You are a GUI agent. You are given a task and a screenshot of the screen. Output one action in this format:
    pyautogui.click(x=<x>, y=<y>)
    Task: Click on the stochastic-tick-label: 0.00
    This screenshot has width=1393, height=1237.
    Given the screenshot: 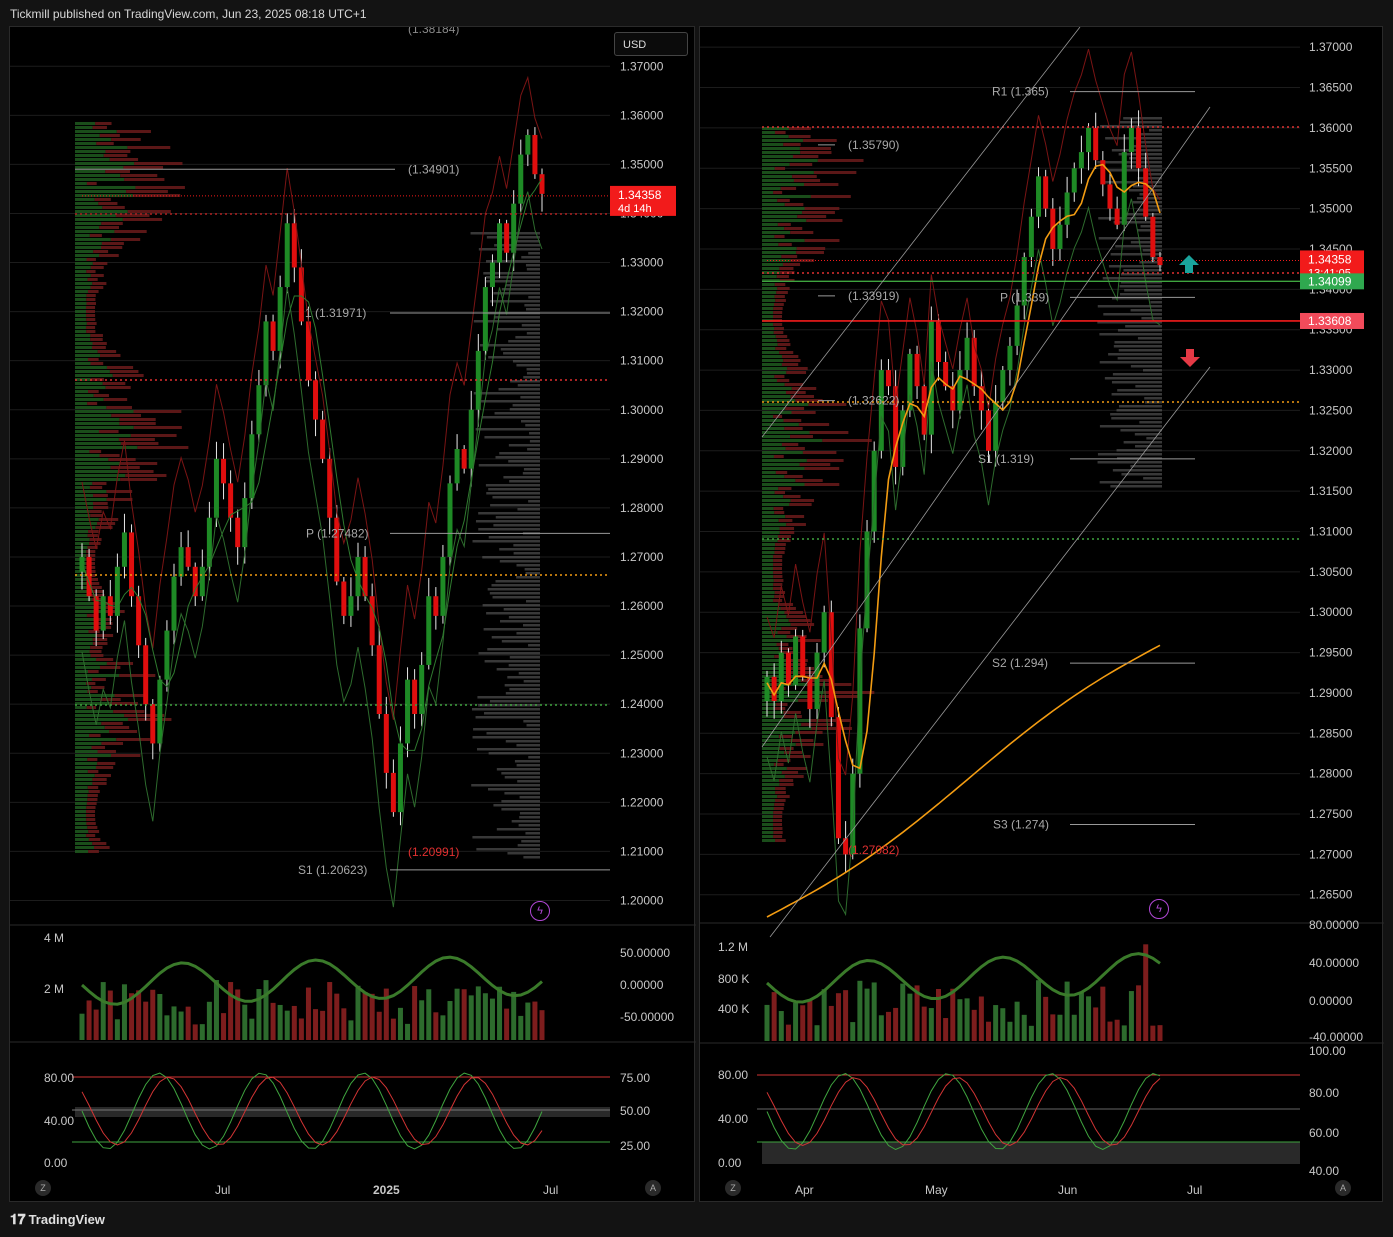 What is the action you would take?
    pyautogui.click(x=56, y=1163)
    